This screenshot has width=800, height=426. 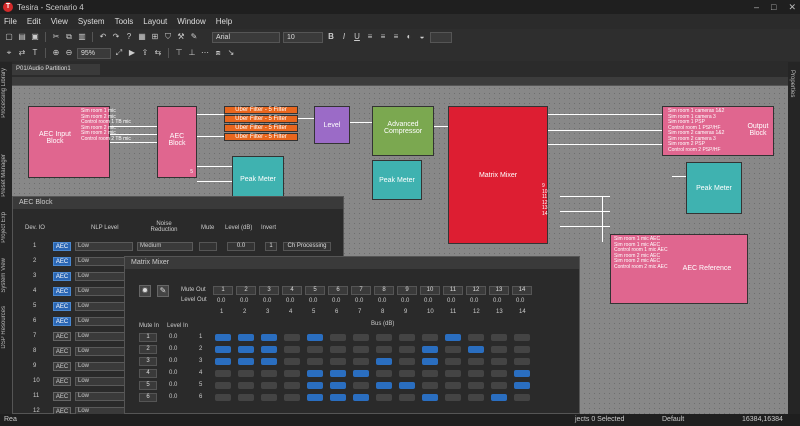 What do you see at coordinates (332, 125) in the screenshot?
I see `level-block: Level` at bounding box center [332, 125].